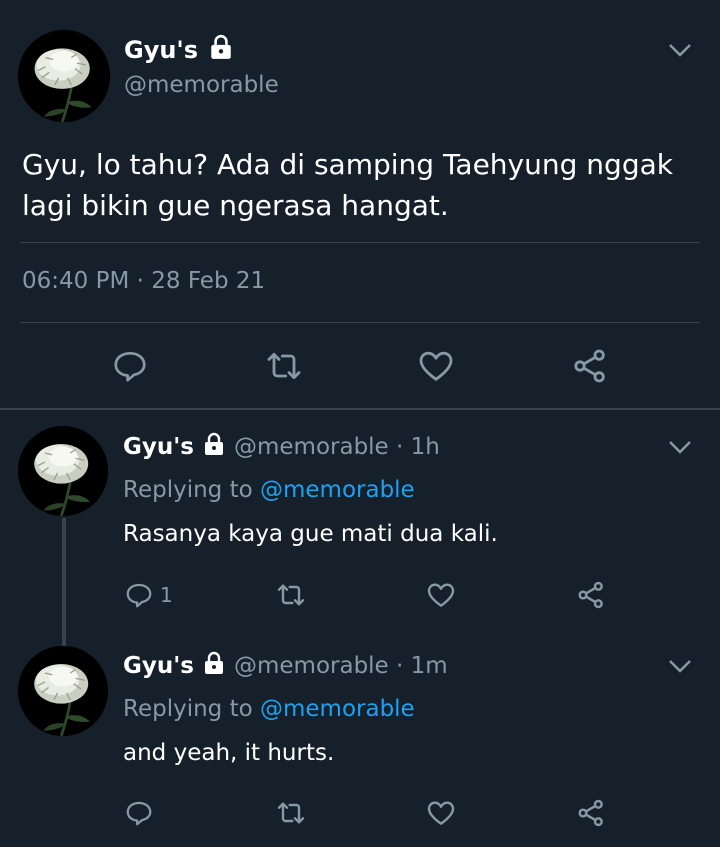 The image size is (720, 847). I want to click on display-name-text: Gyu's, so click(161, 50).